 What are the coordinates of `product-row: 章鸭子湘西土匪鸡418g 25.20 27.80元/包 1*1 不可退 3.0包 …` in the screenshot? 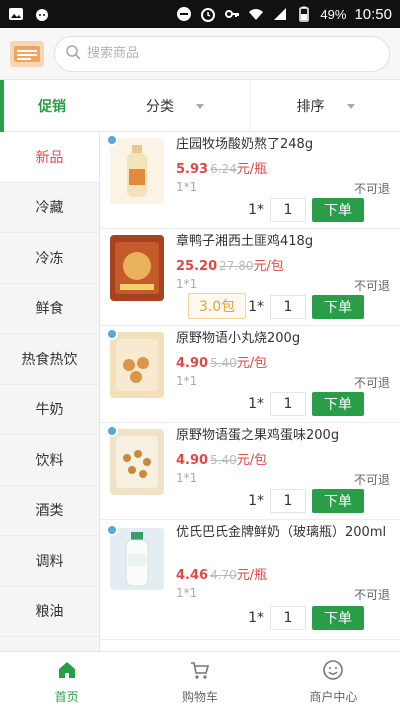 It's located at (250, 277).